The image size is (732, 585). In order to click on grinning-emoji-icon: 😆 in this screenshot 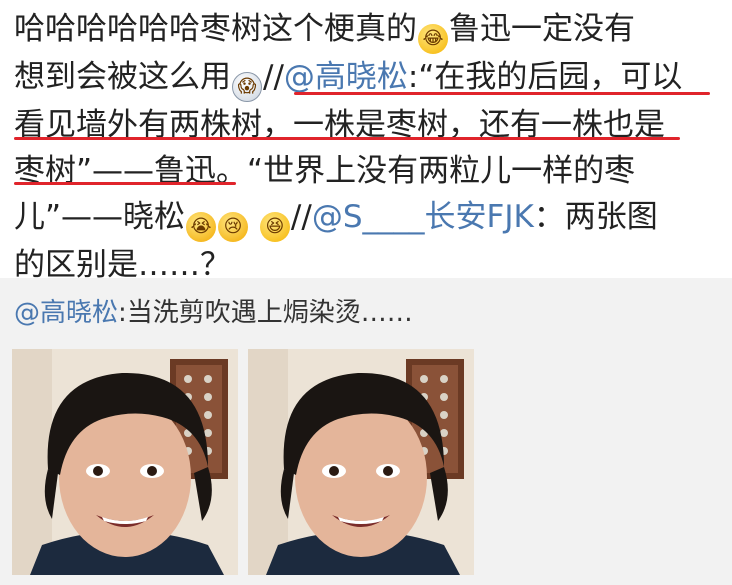, I will do `click(274, 227)`.